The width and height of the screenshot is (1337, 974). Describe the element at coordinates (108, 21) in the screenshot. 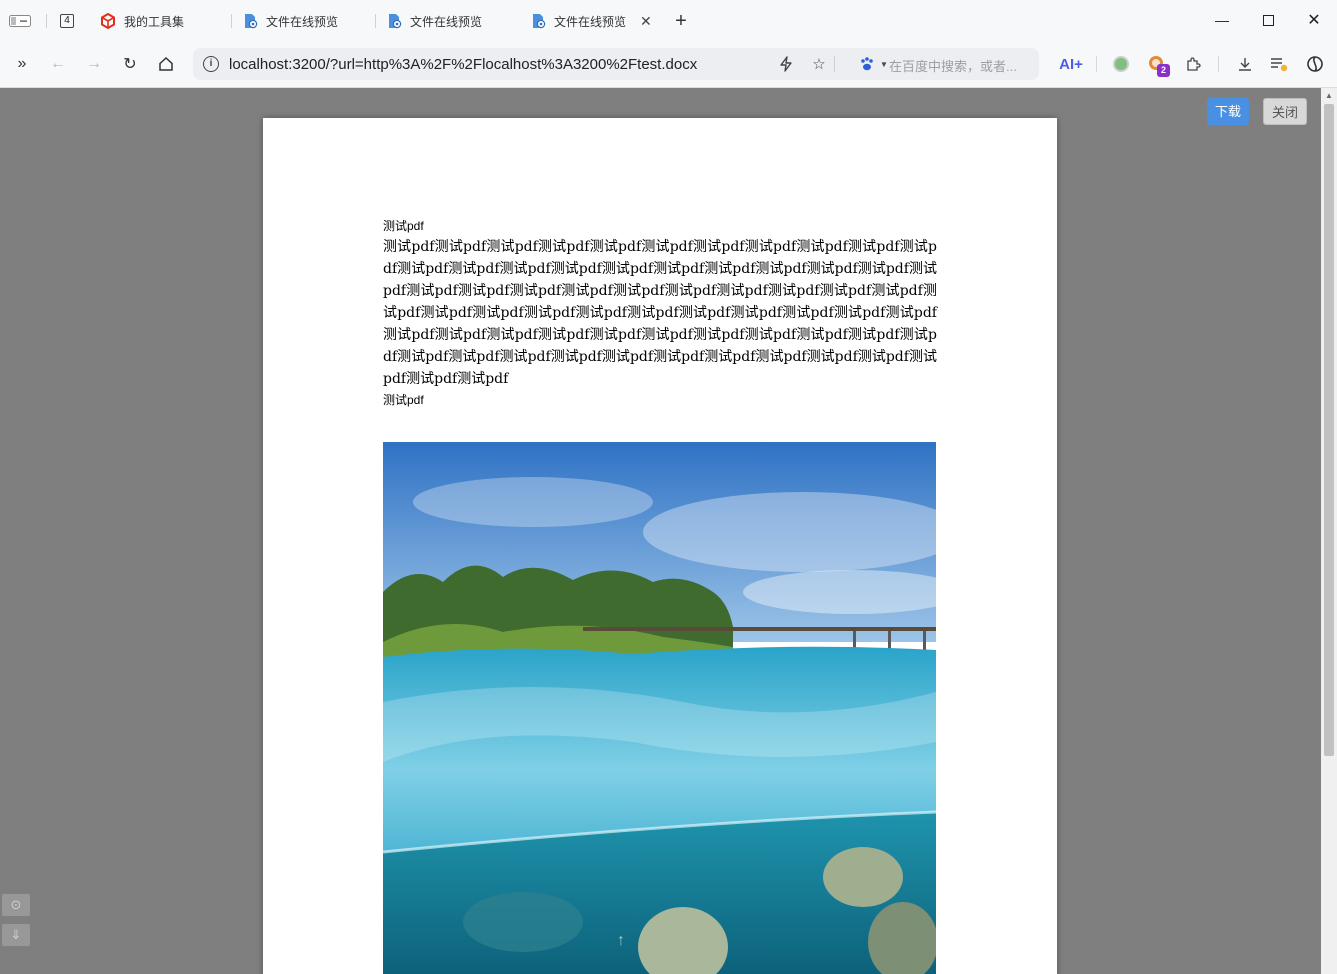

I see `cube-icon` at that location.